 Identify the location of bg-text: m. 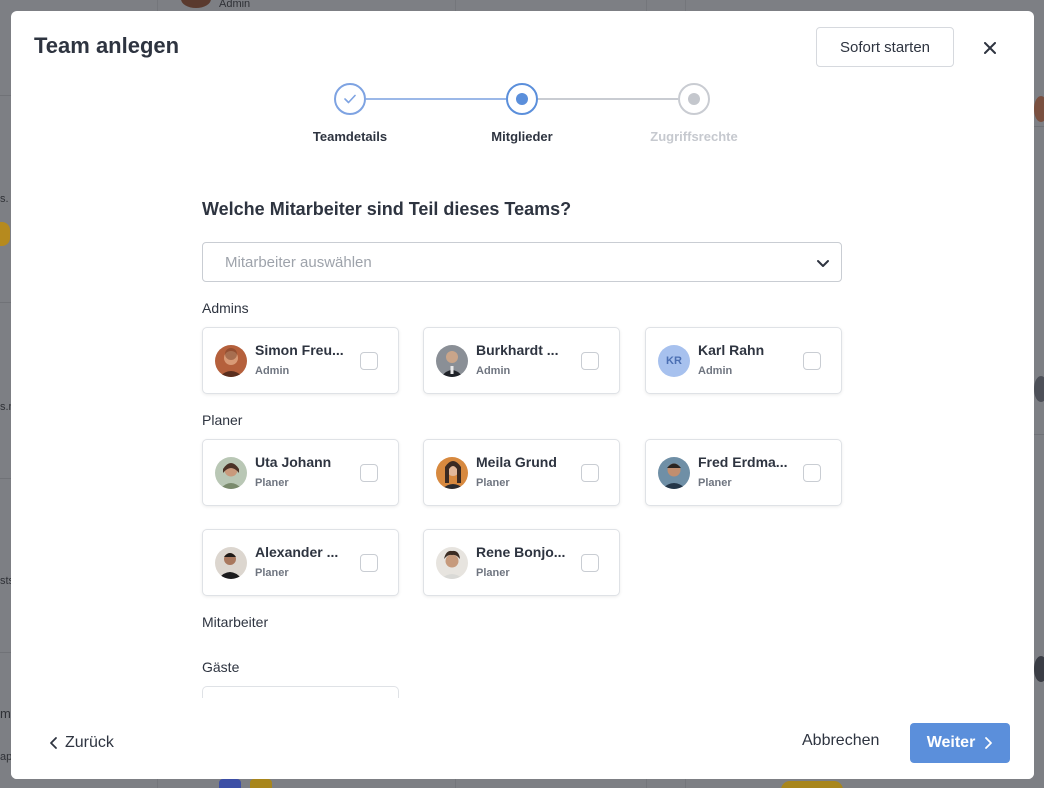
(5, 713).